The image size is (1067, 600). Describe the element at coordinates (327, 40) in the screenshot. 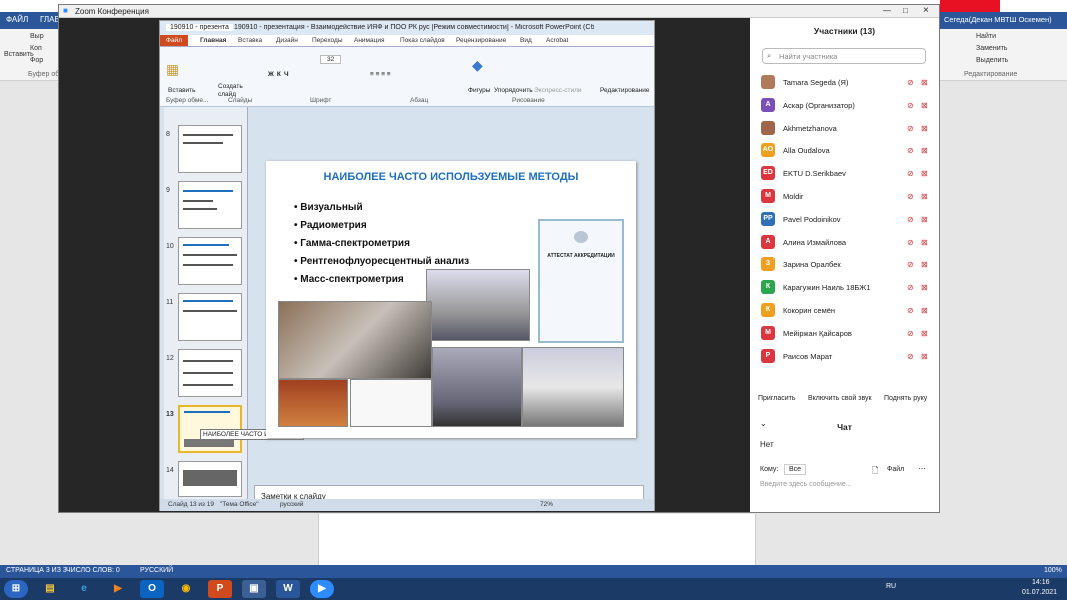

I see `ppt-tab-transitions: Переходы` at that location.